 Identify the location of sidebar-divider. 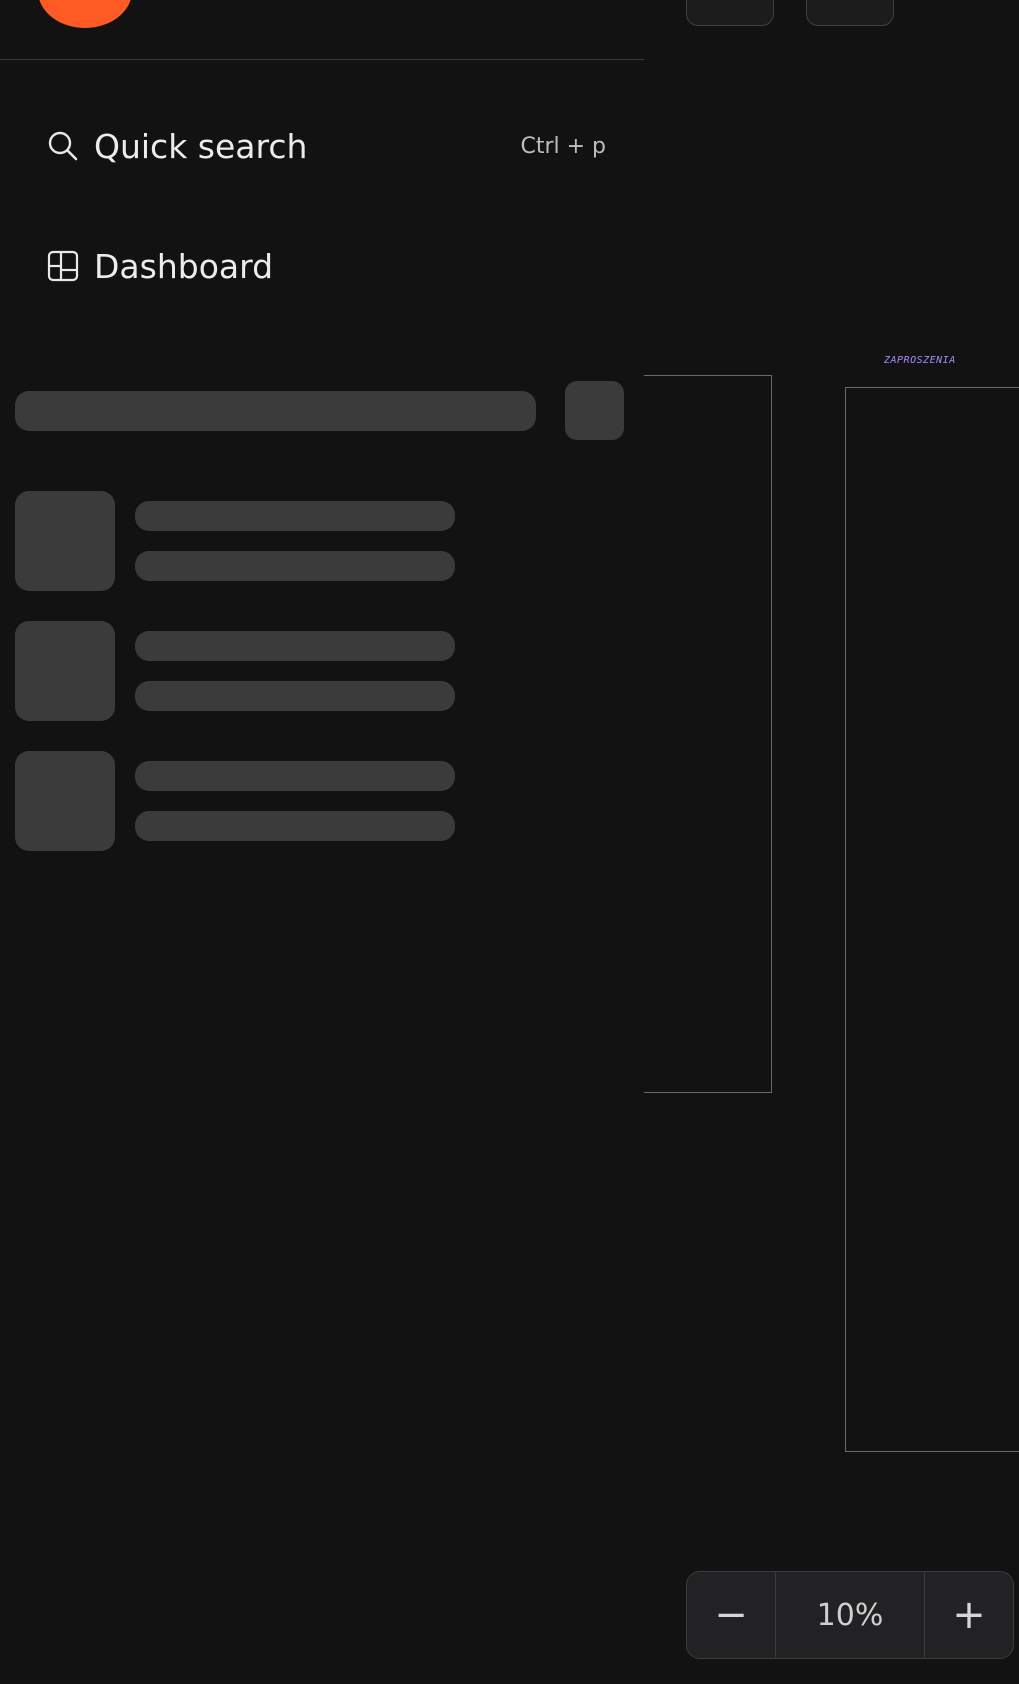
(322, 59).